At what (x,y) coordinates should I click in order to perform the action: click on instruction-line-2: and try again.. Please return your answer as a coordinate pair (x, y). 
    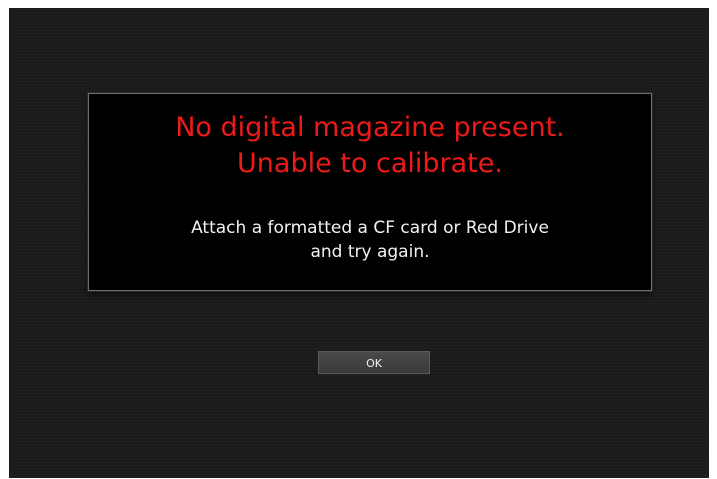
    Looking at the image, I should click on (370, 252).